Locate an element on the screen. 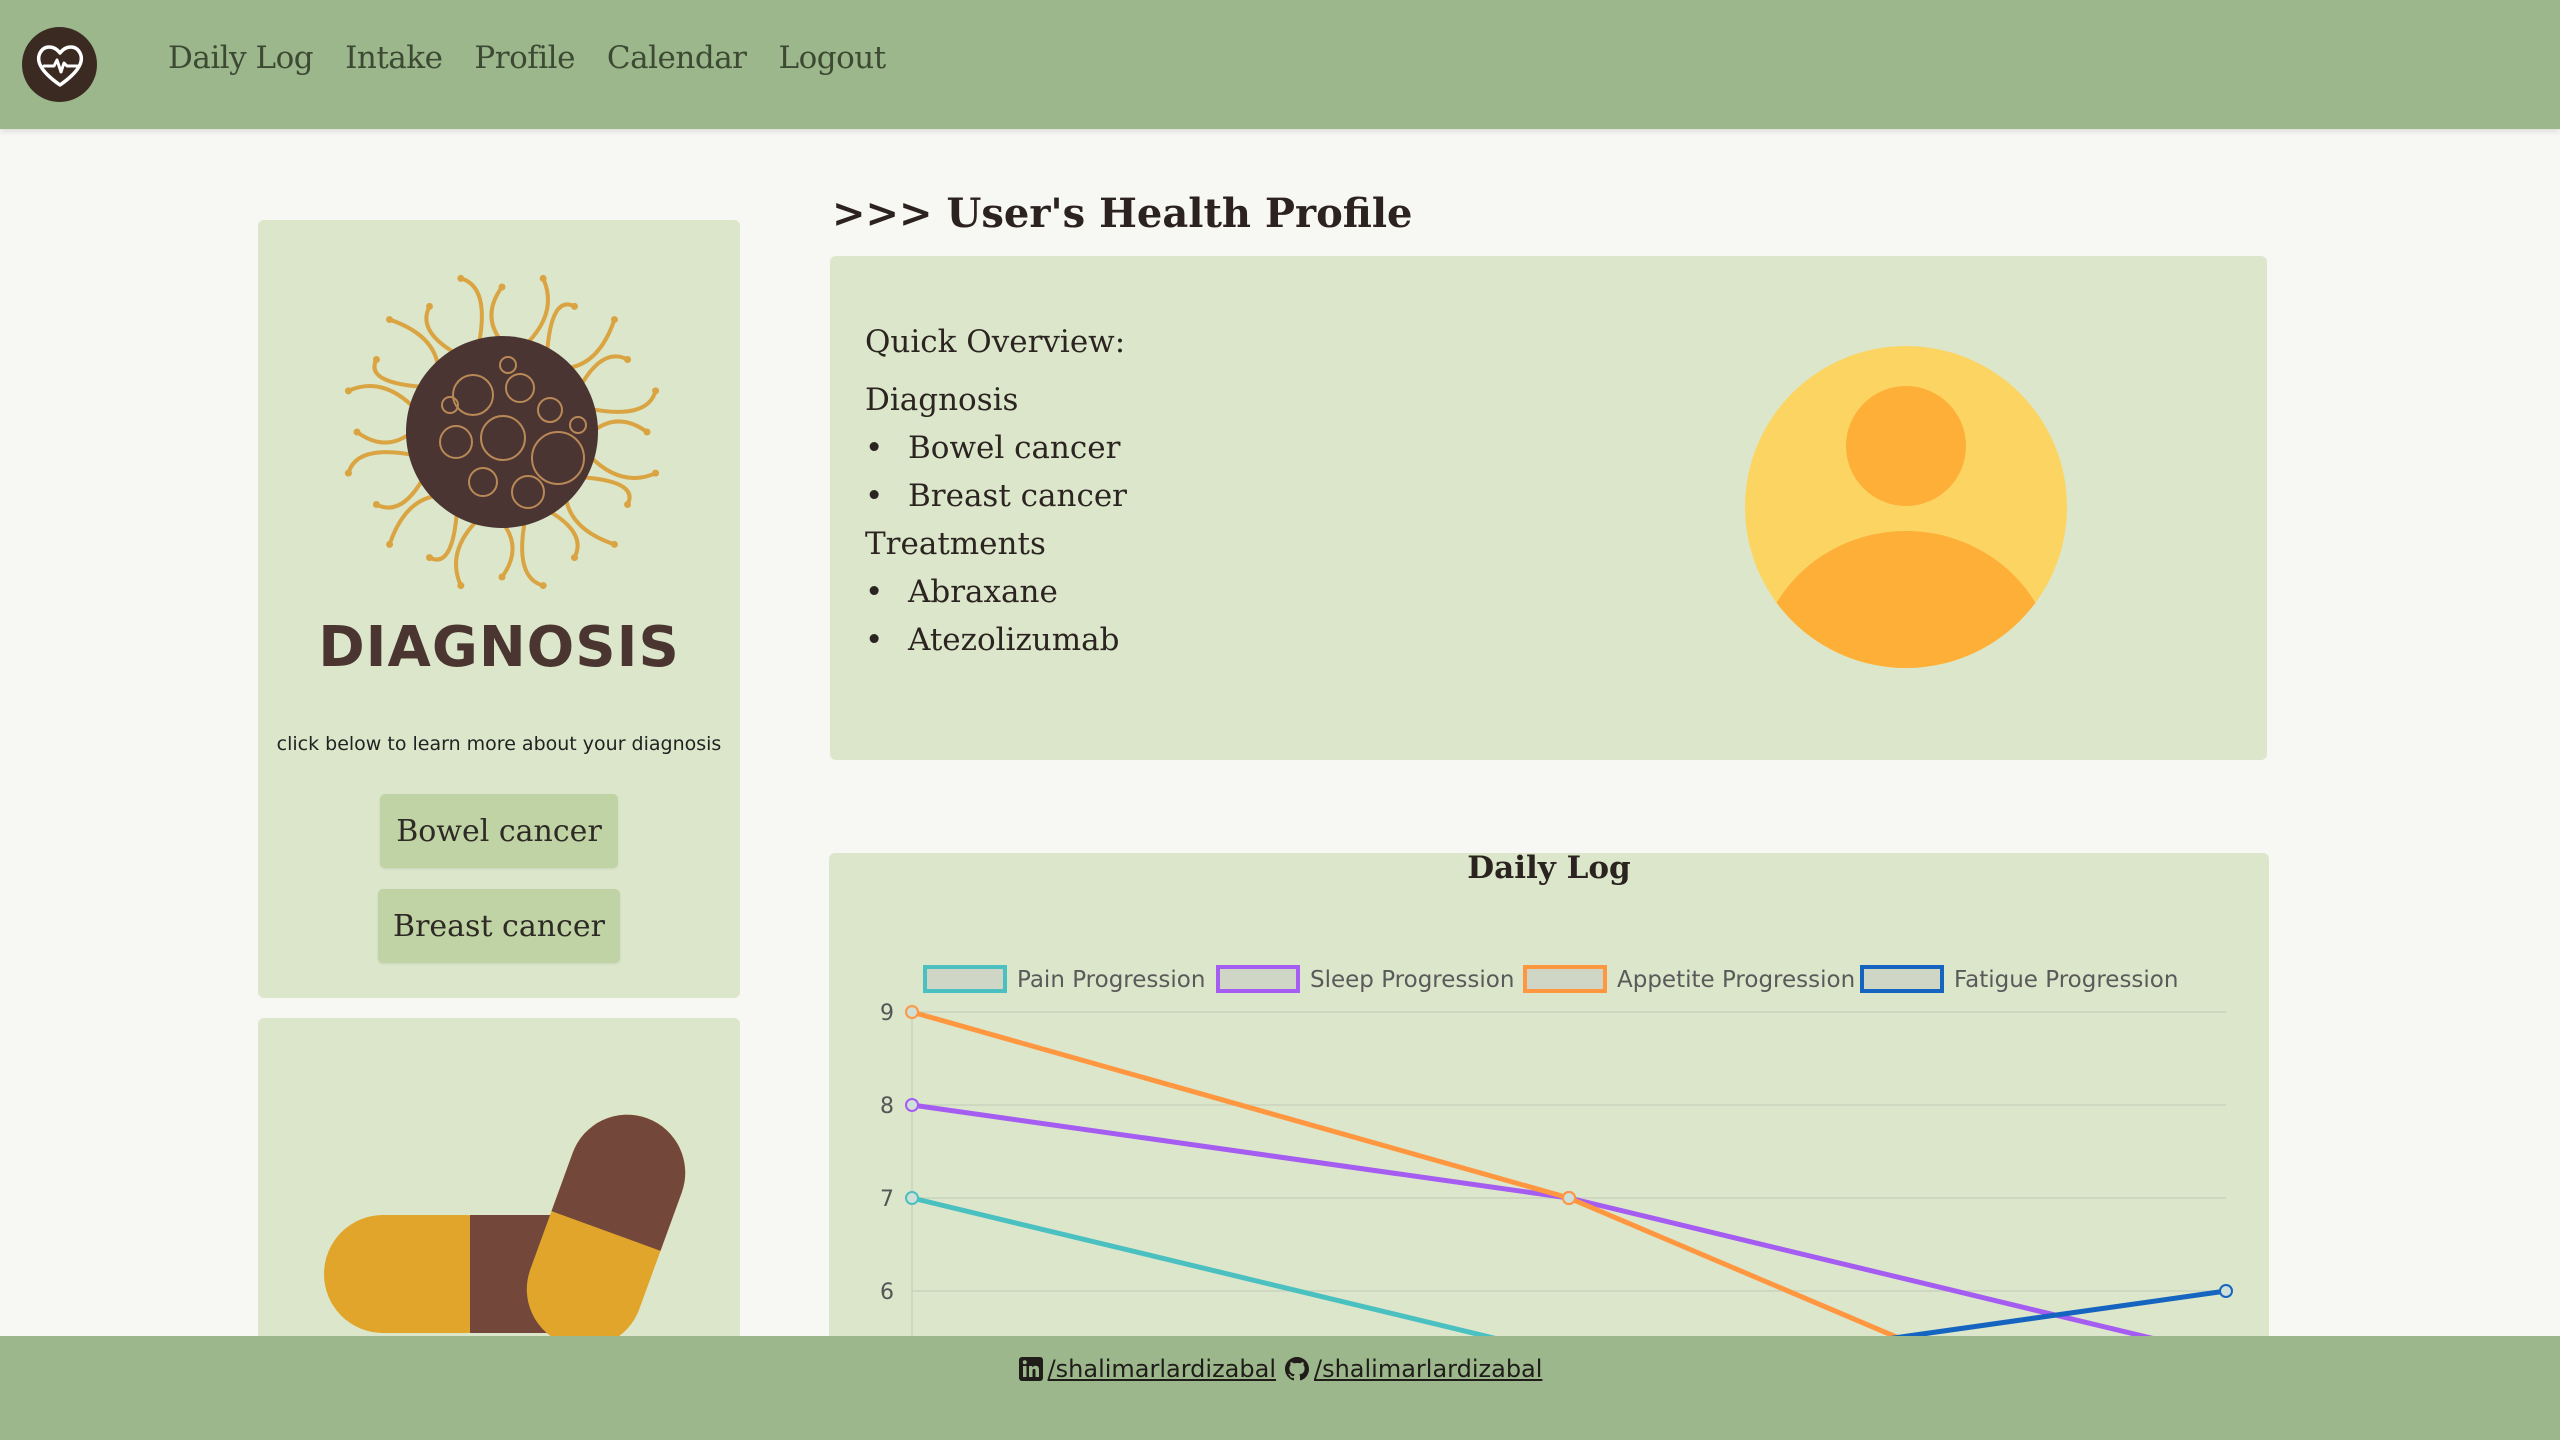  diagnosis-list: Bowel cancer Breast cancer is located at coordinates (996, 472).